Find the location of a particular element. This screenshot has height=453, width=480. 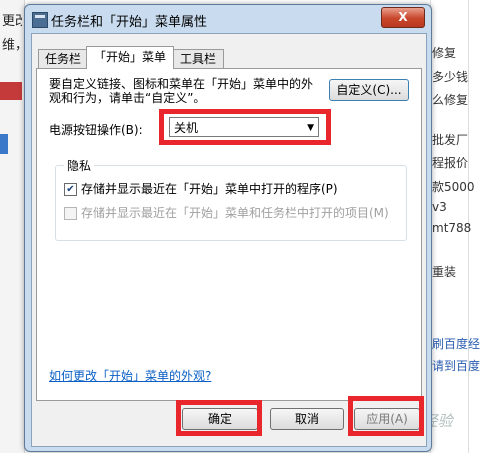

power-button-action-value: 关机 is located at coordinates (186, 128).